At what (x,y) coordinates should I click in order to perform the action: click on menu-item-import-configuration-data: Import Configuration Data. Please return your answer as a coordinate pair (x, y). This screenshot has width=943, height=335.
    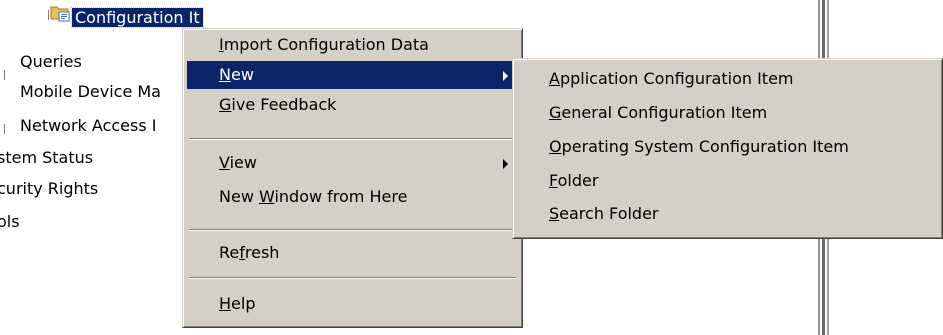
    Looking at the image, I should click on (352, 45).